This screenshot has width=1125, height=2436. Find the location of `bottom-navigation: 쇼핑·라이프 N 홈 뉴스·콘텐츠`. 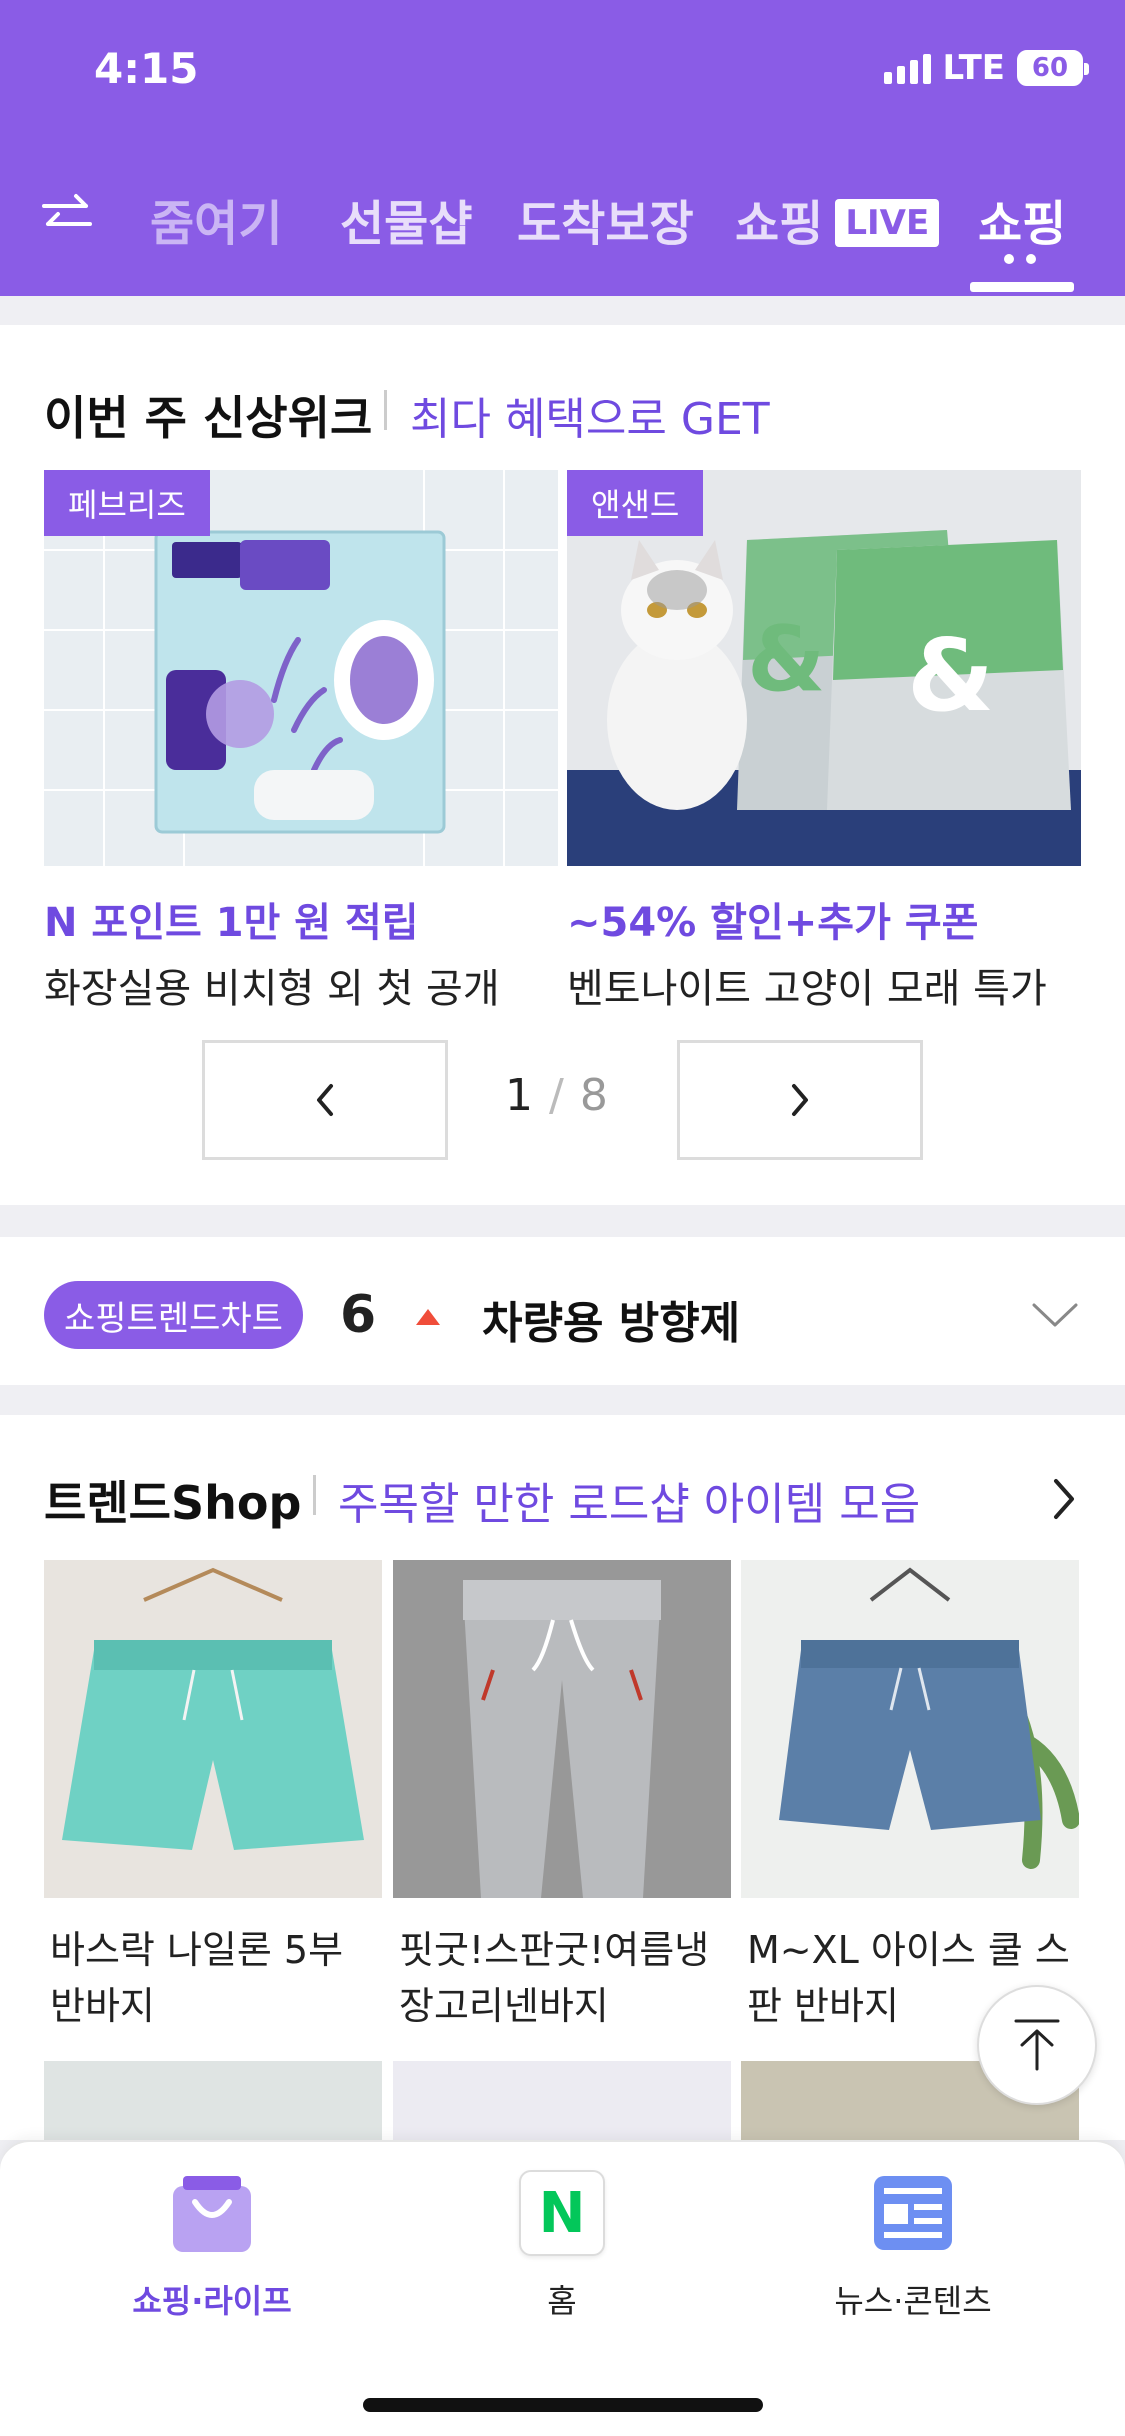

bottom-navigation: 쇼핑·라이프 N 홈 뉴스·콘텐츠 is located at coordinates (562, 2288).